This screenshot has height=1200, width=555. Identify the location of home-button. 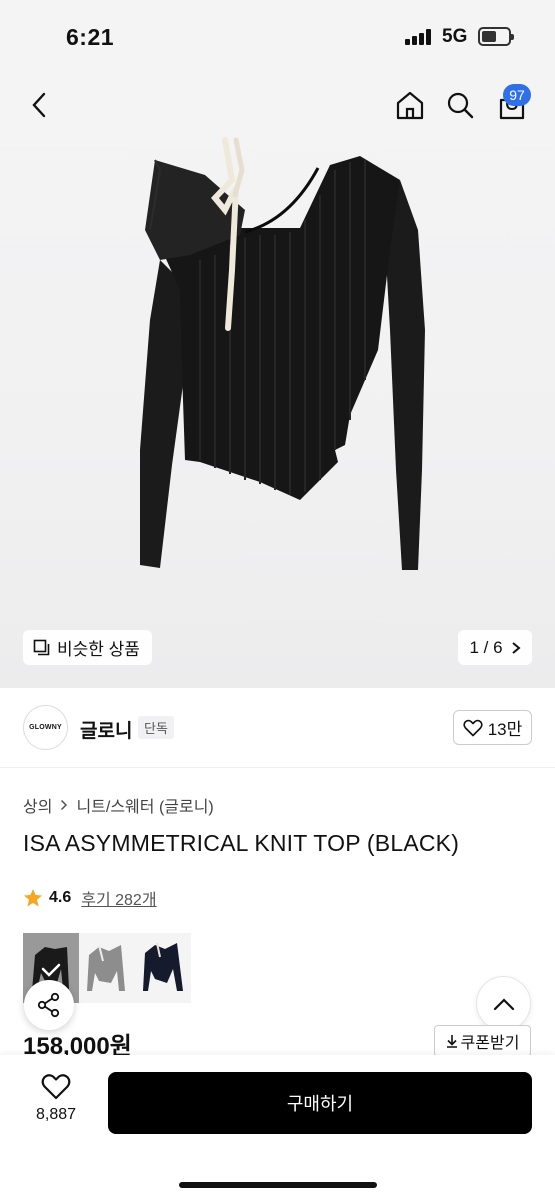
(410, 105).